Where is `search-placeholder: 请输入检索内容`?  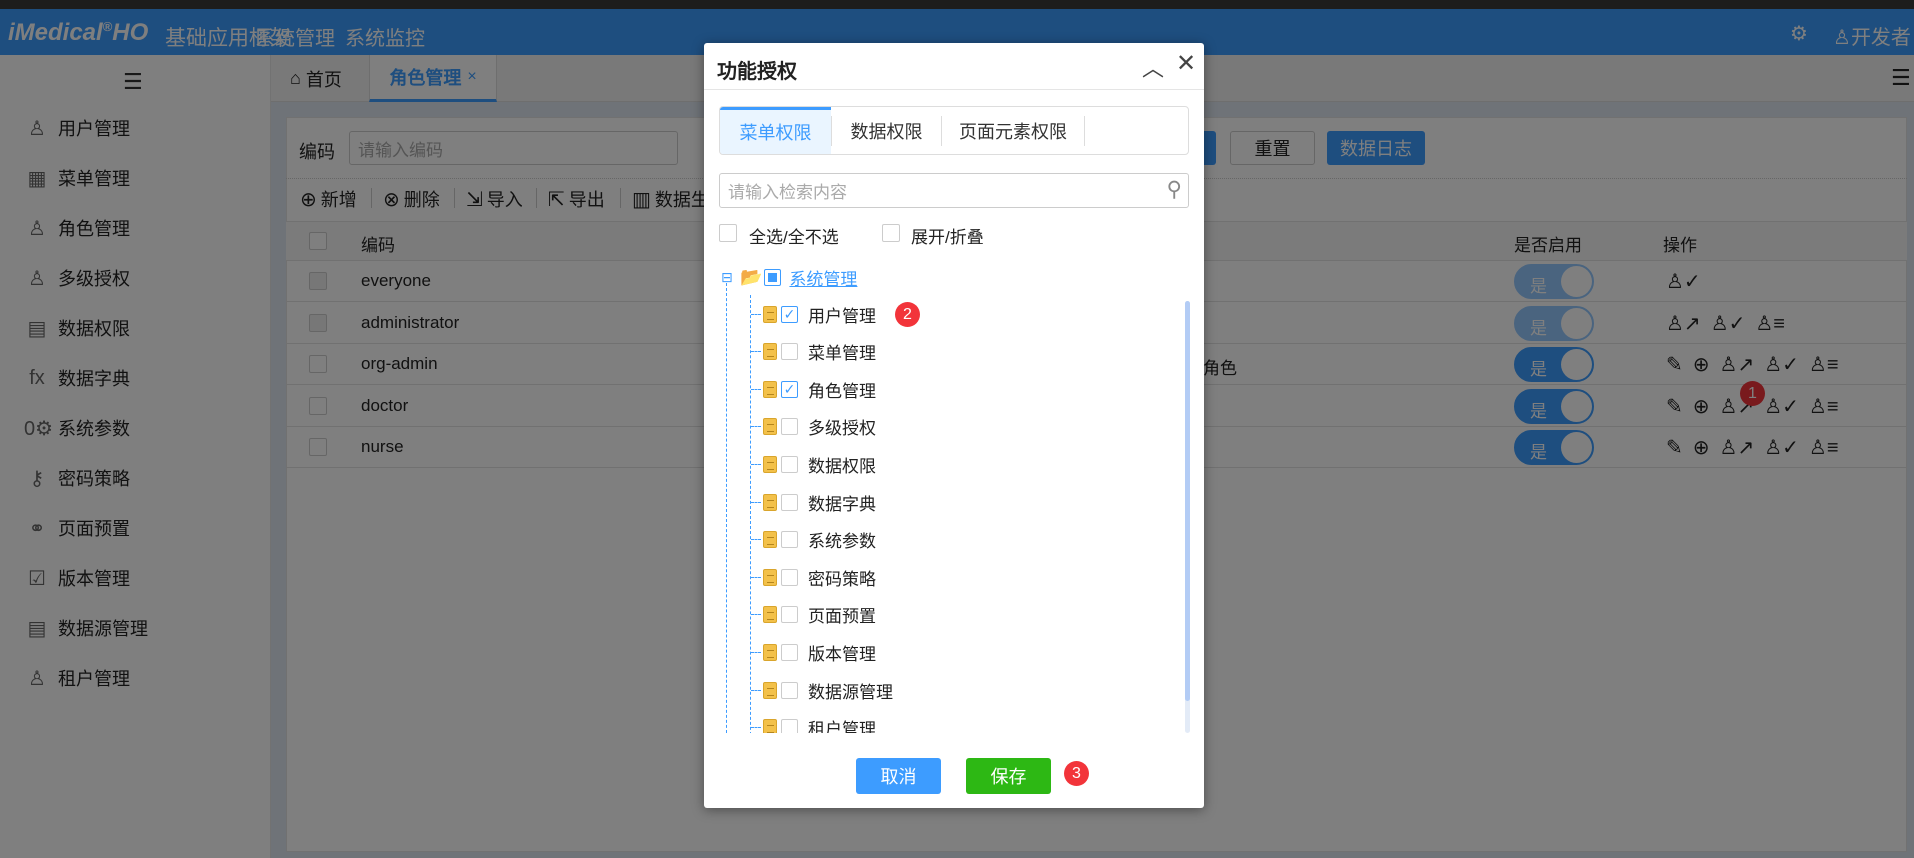
search-placeholder: 请输入检索内容 is located at coordinates (787, 192).